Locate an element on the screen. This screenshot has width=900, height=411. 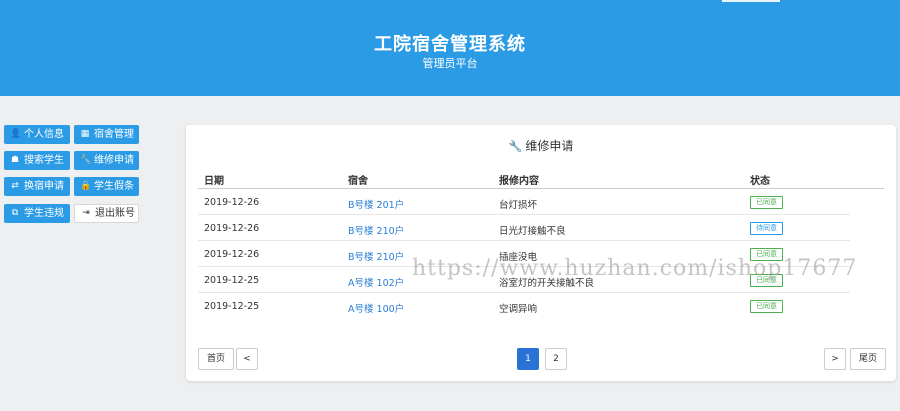
sidebar-item-label: 维修申请 is located at coordinates (114, 160).